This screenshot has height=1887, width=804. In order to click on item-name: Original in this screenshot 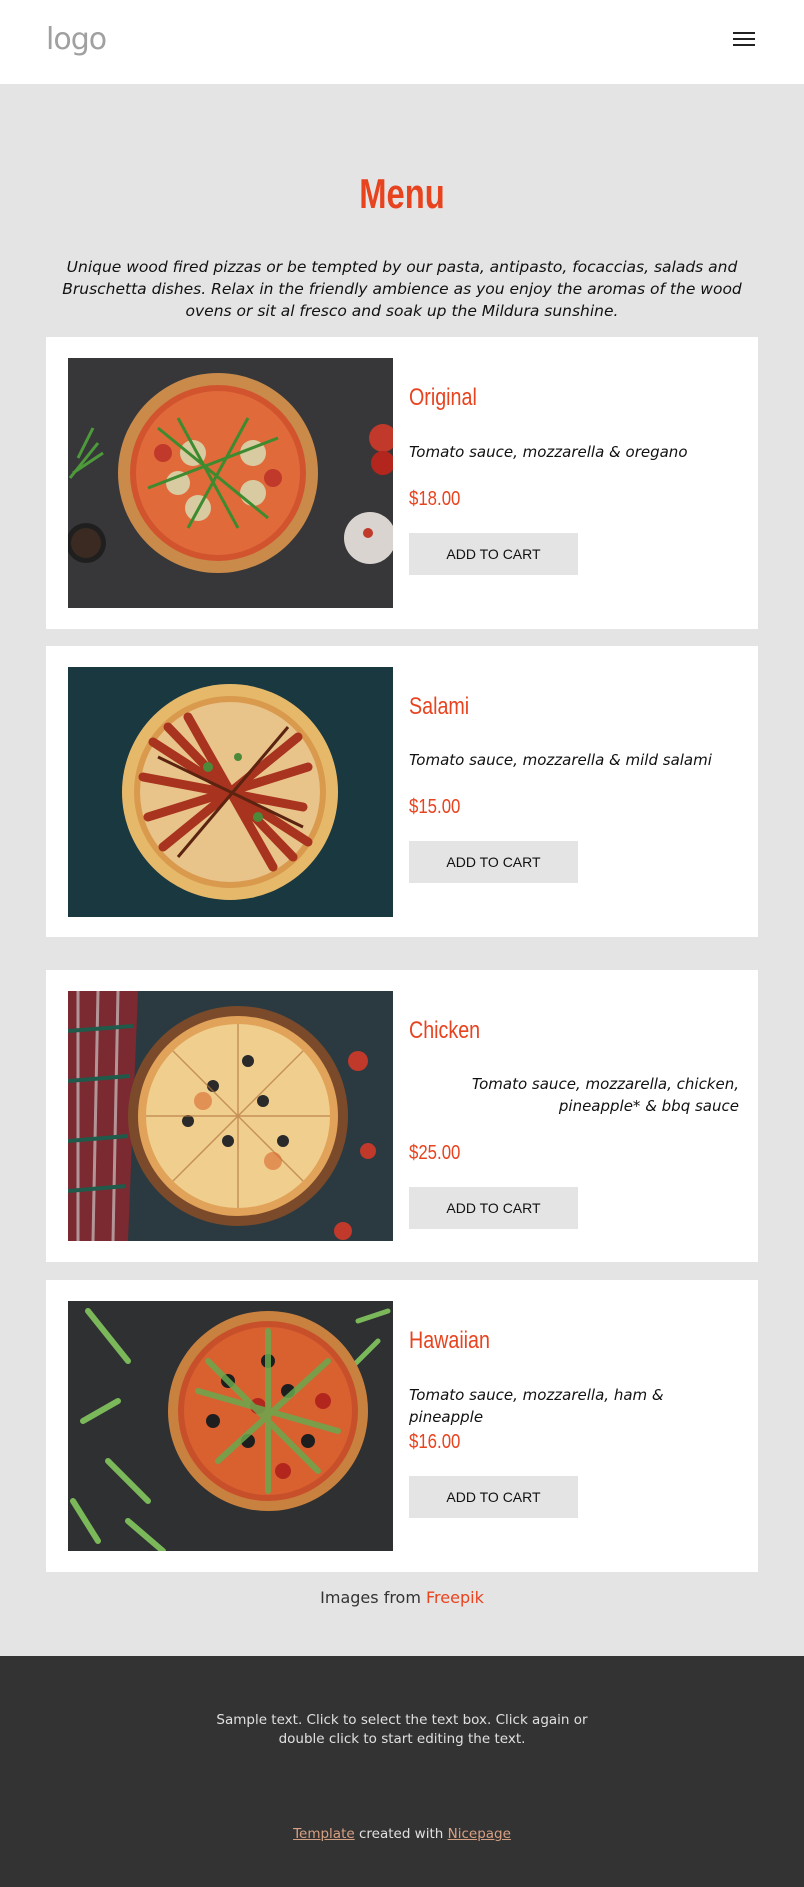, I will do `click(443, 397)`.